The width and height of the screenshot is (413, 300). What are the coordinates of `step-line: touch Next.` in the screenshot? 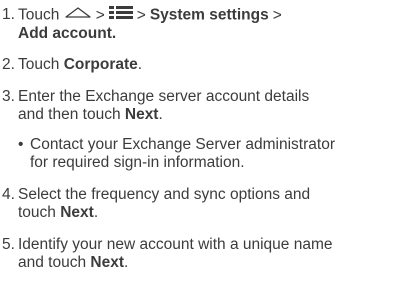 It's located at (215, 213).